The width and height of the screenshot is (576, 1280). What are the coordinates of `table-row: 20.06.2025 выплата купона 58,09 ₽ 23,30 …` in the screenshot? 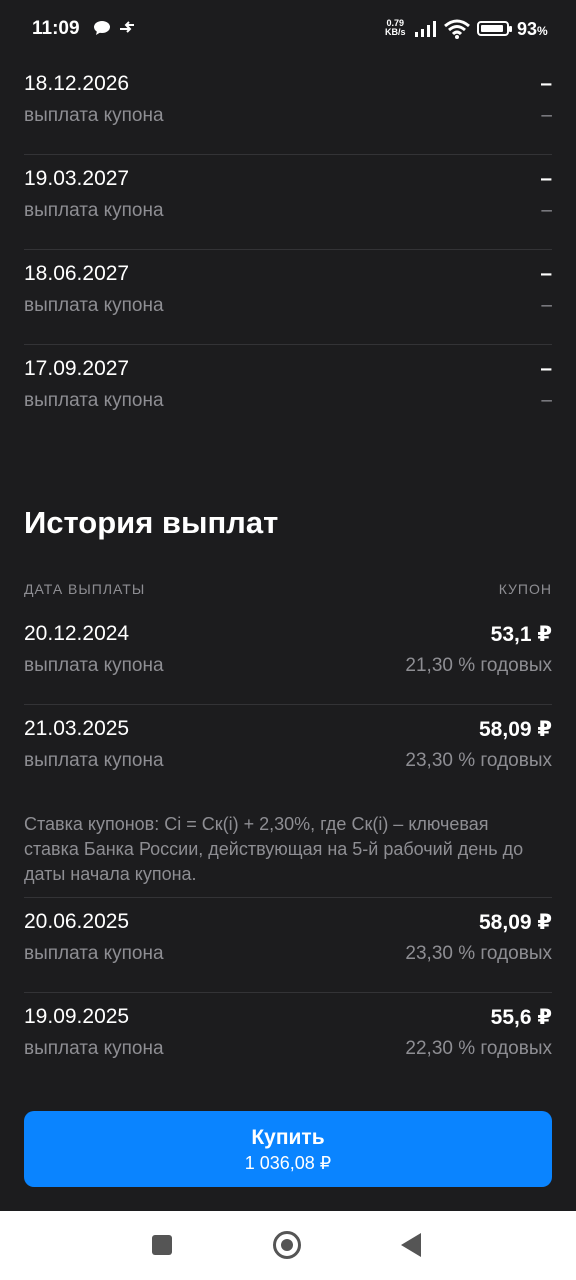 It's located at (288, 945).